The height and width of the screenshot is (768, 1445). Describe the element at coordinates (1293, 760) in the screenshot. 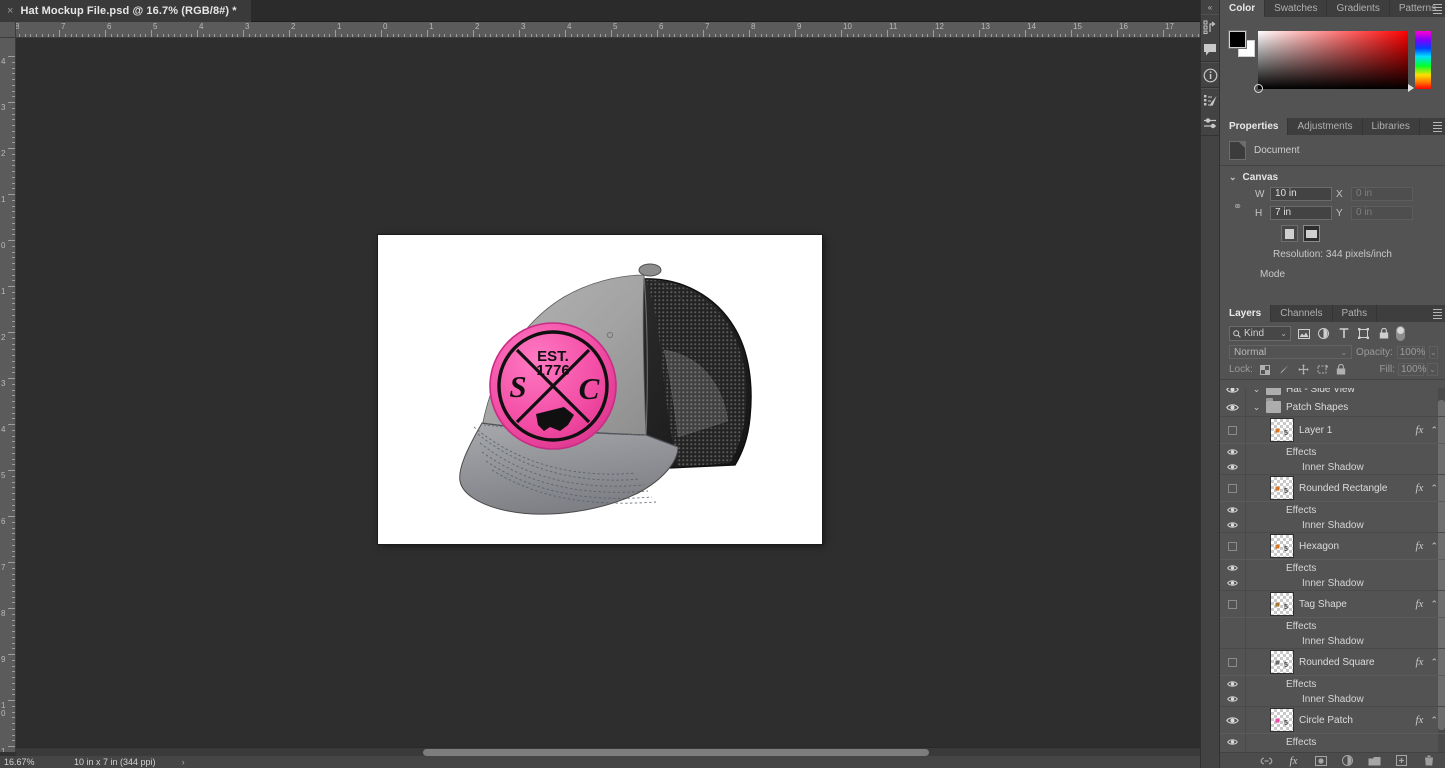

I see `layer-style-fx-icon: fx` at that location.